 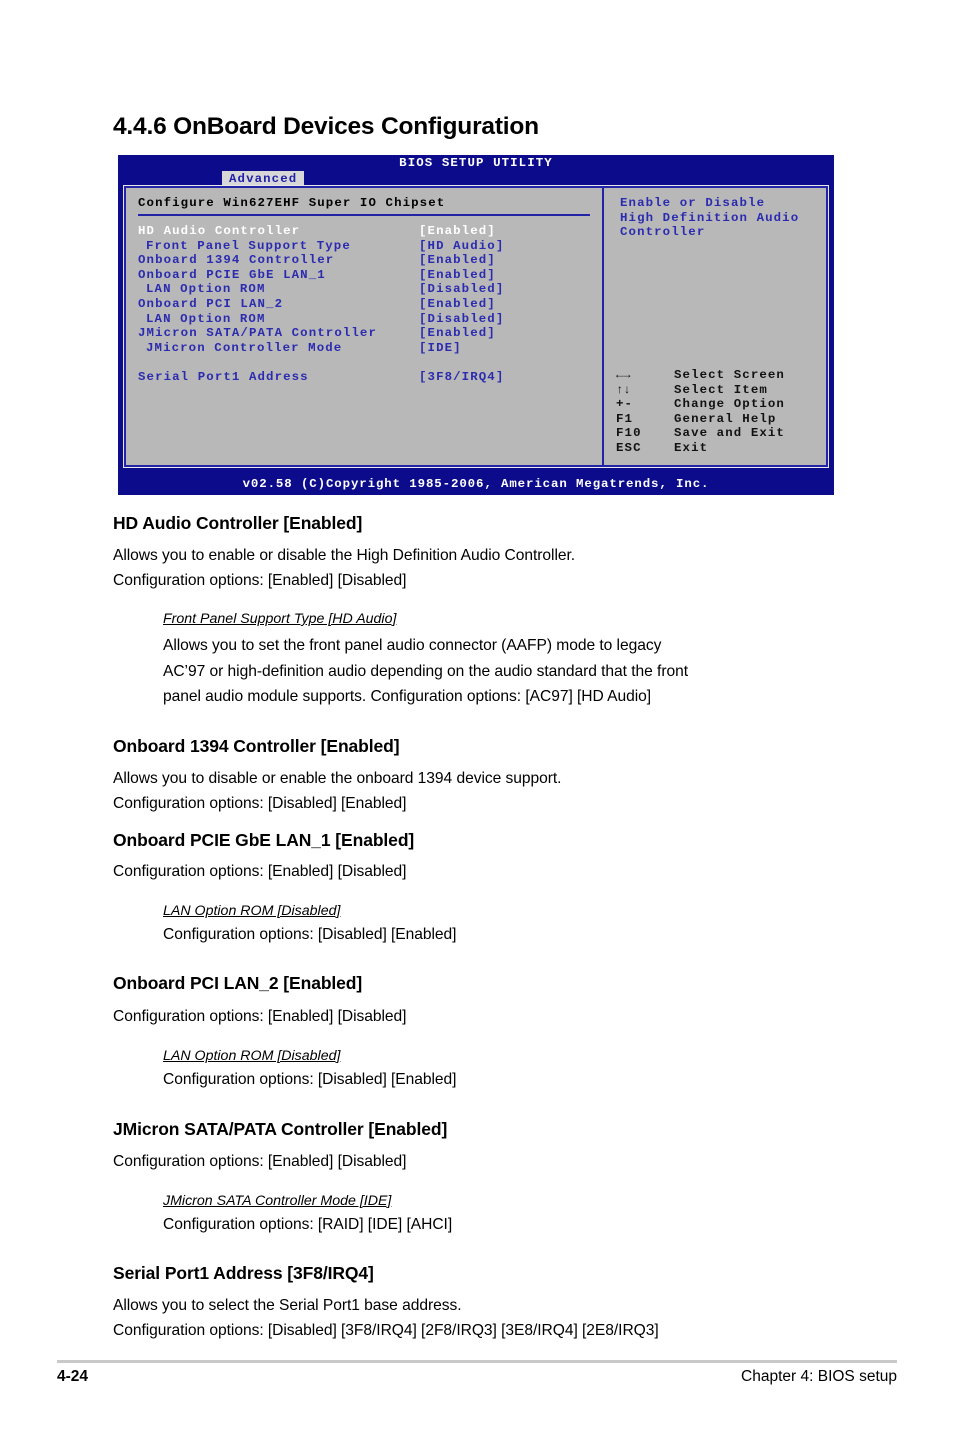 I want to click on bios-key-name: ESC, so click(x=629, y=447).